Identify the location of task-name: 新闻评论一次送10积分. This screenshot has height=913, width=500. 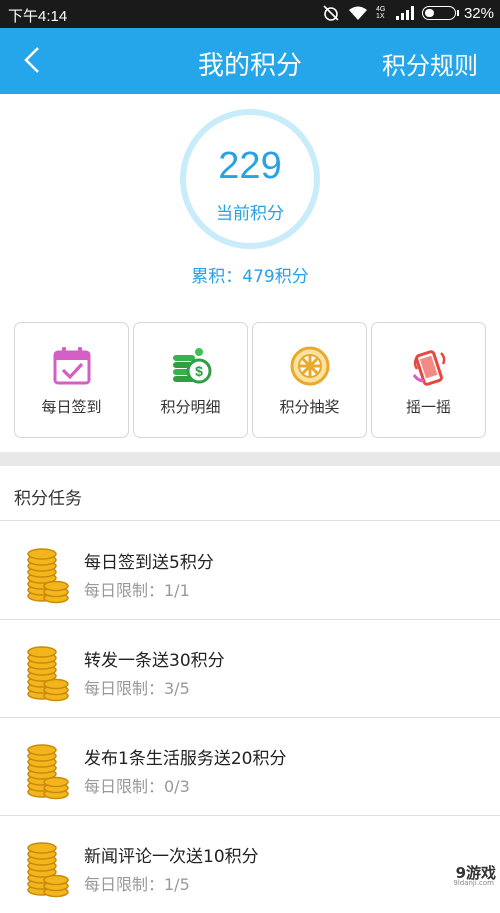
(171, 854).